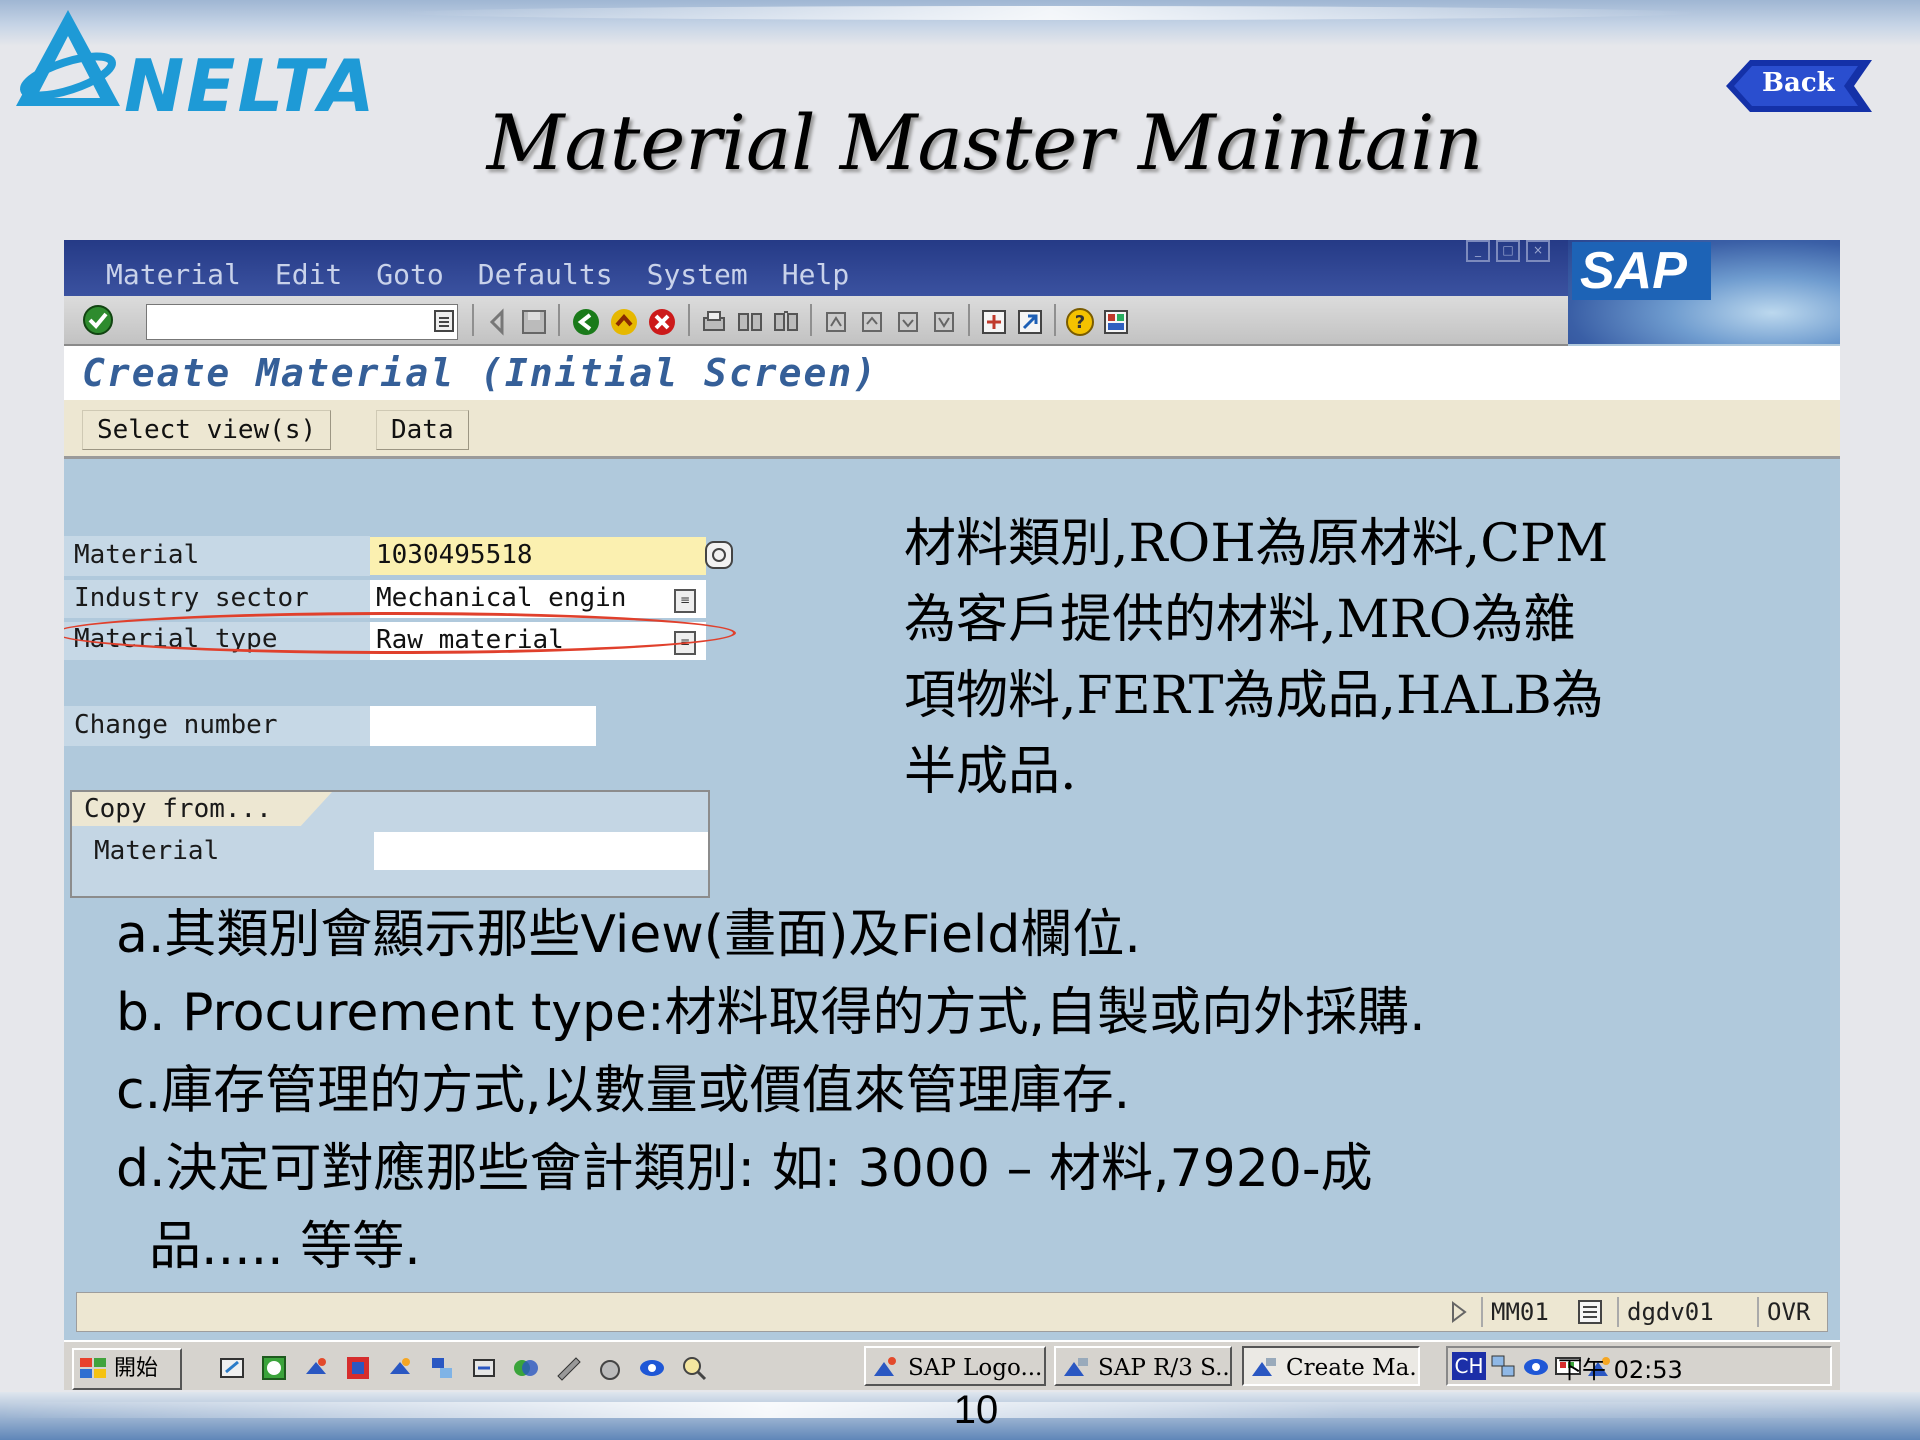  What do you see at coordinates (623, 1091) in the screenshot?
I see `list-item: c.庫存管理的方式,以數量或價值來管理庫存.` at bounding box center [623, 1091].